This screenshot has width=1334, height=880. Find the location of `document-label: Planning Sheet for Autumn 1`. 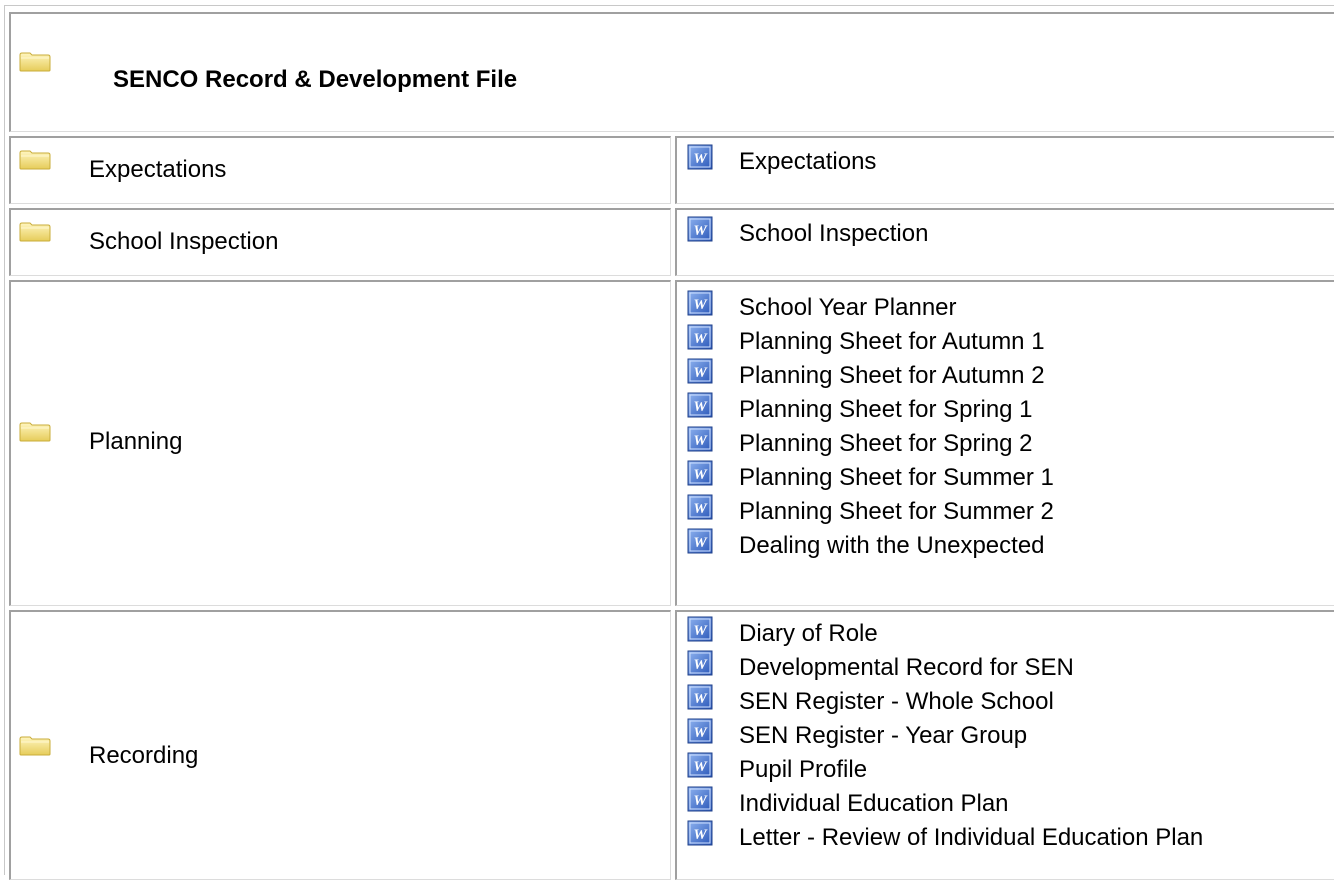

document-label: Planning Sheet for Autumn 1 is located at coordinates (892, 341).